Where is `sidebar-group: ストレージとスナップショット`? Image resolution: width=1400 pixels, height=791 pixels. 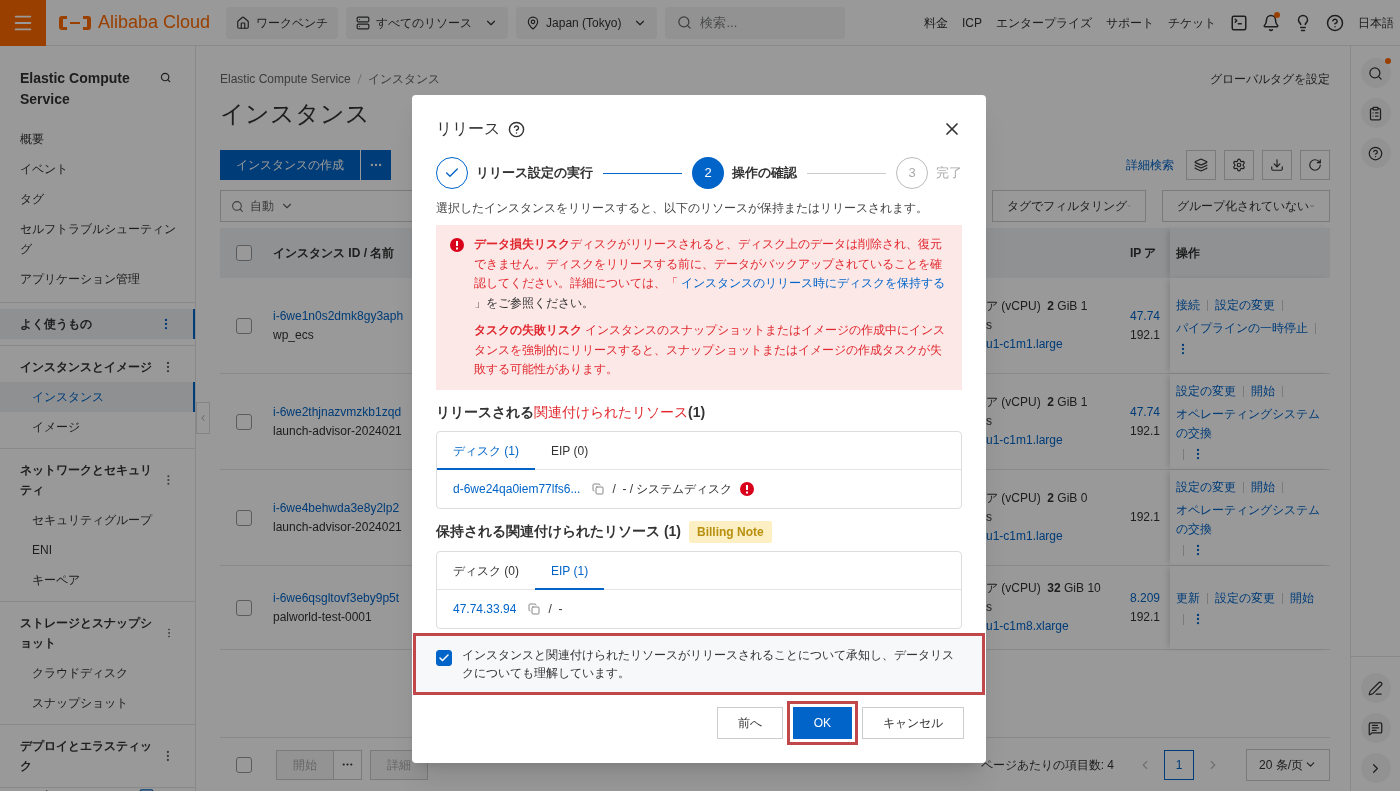
sidebar-group: ストレージとスナップショット is located at coordinates (97, 633).